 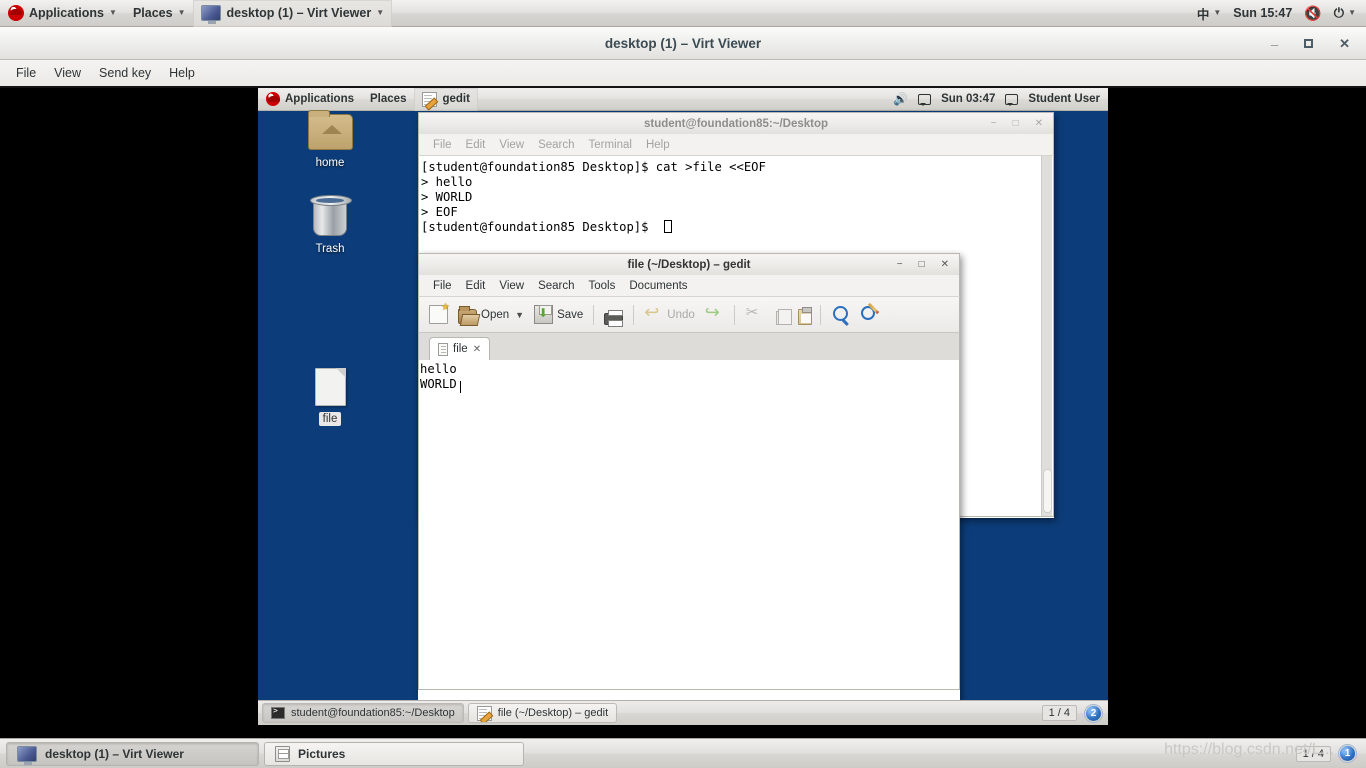 I want to click on gedit-titlebar: file (~/Desktop) – gedit − □ ✕, so click(x=689, y=264).